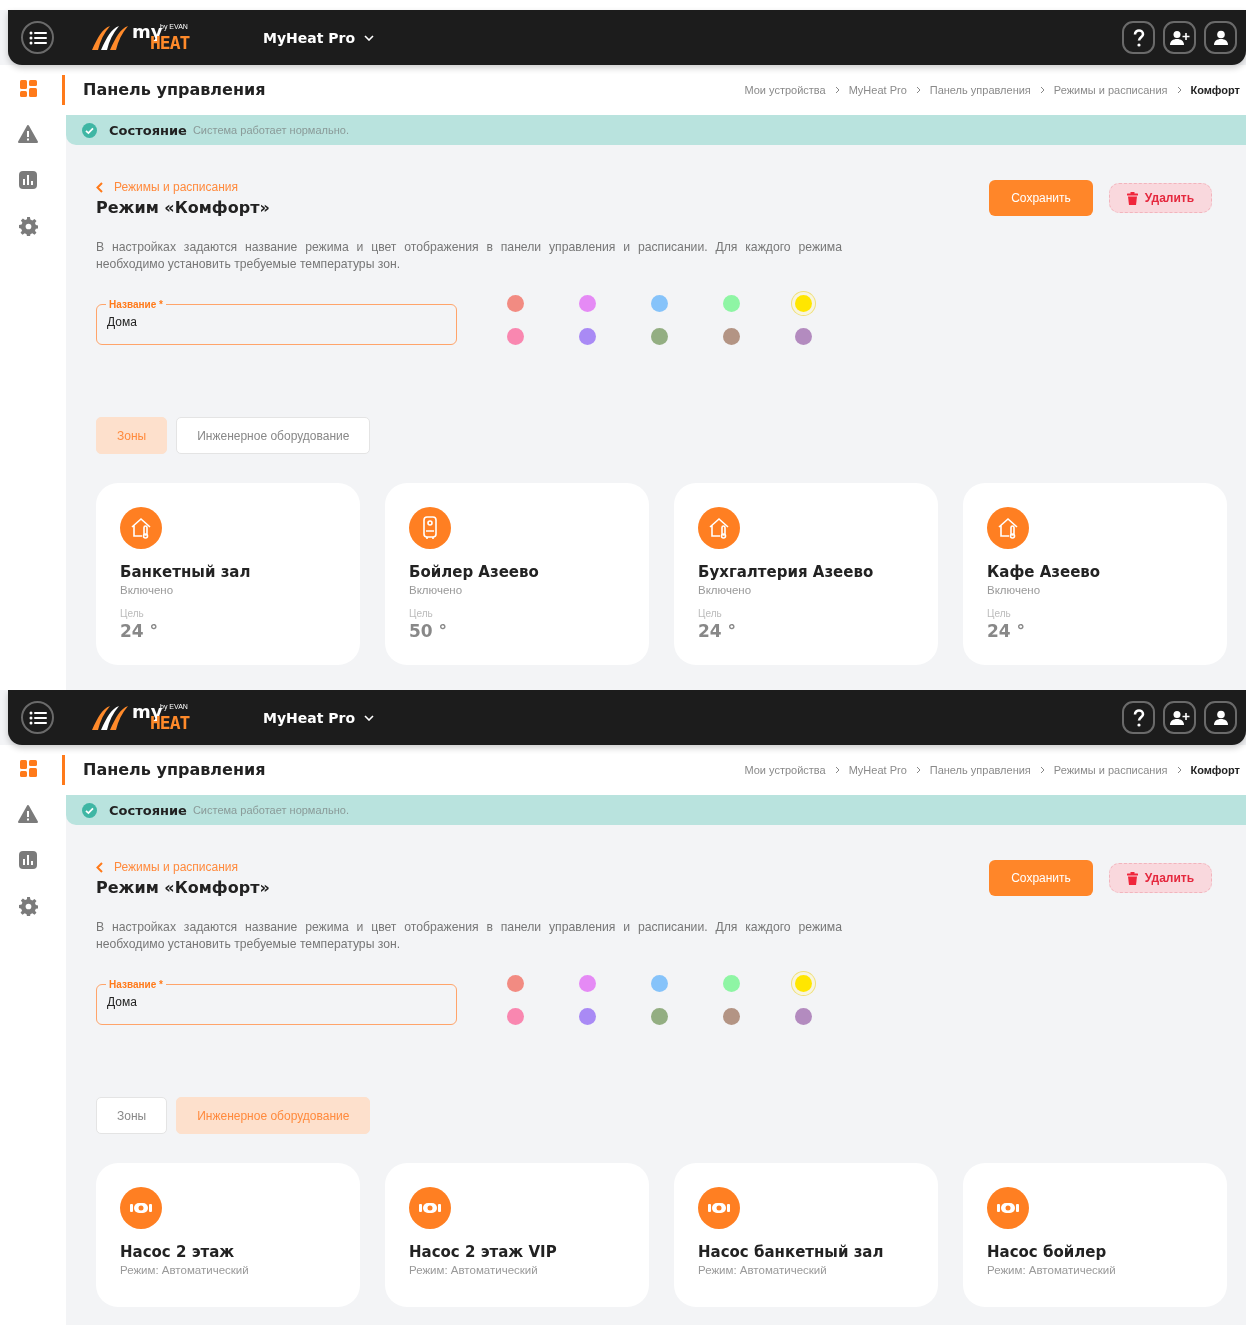 This screenshot has width=1246, height=1325. What do you see at coordinates (228, 1235) in the screenshot?
I see `device-card: Насос 2 этаж Режим: Автоматический` at bounding box center [228, 1235].